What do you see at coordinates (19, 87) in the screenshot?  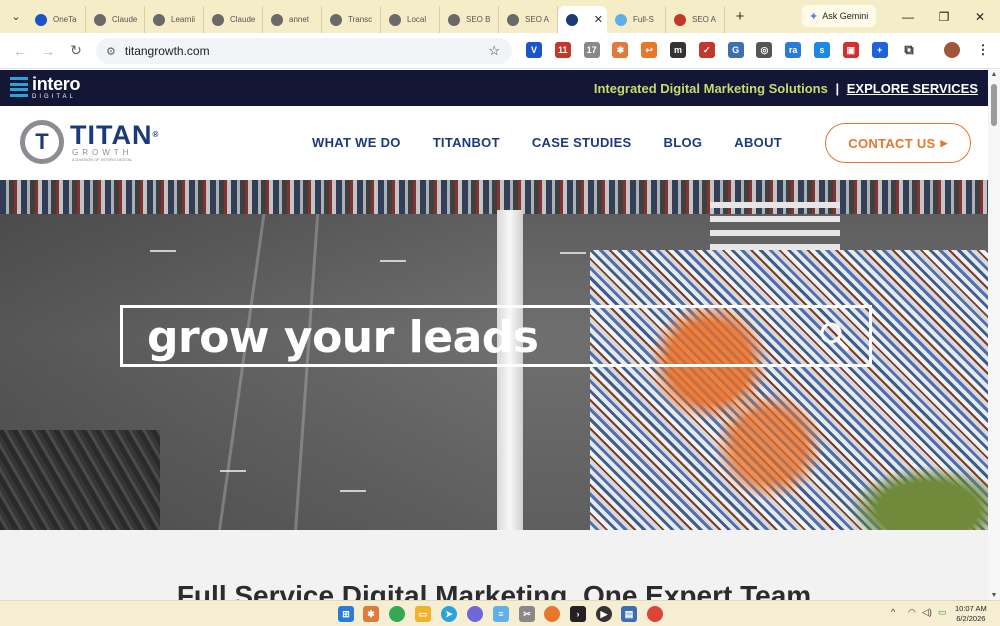 I see `intero-bars-icon` at bounding box center [19, 87].